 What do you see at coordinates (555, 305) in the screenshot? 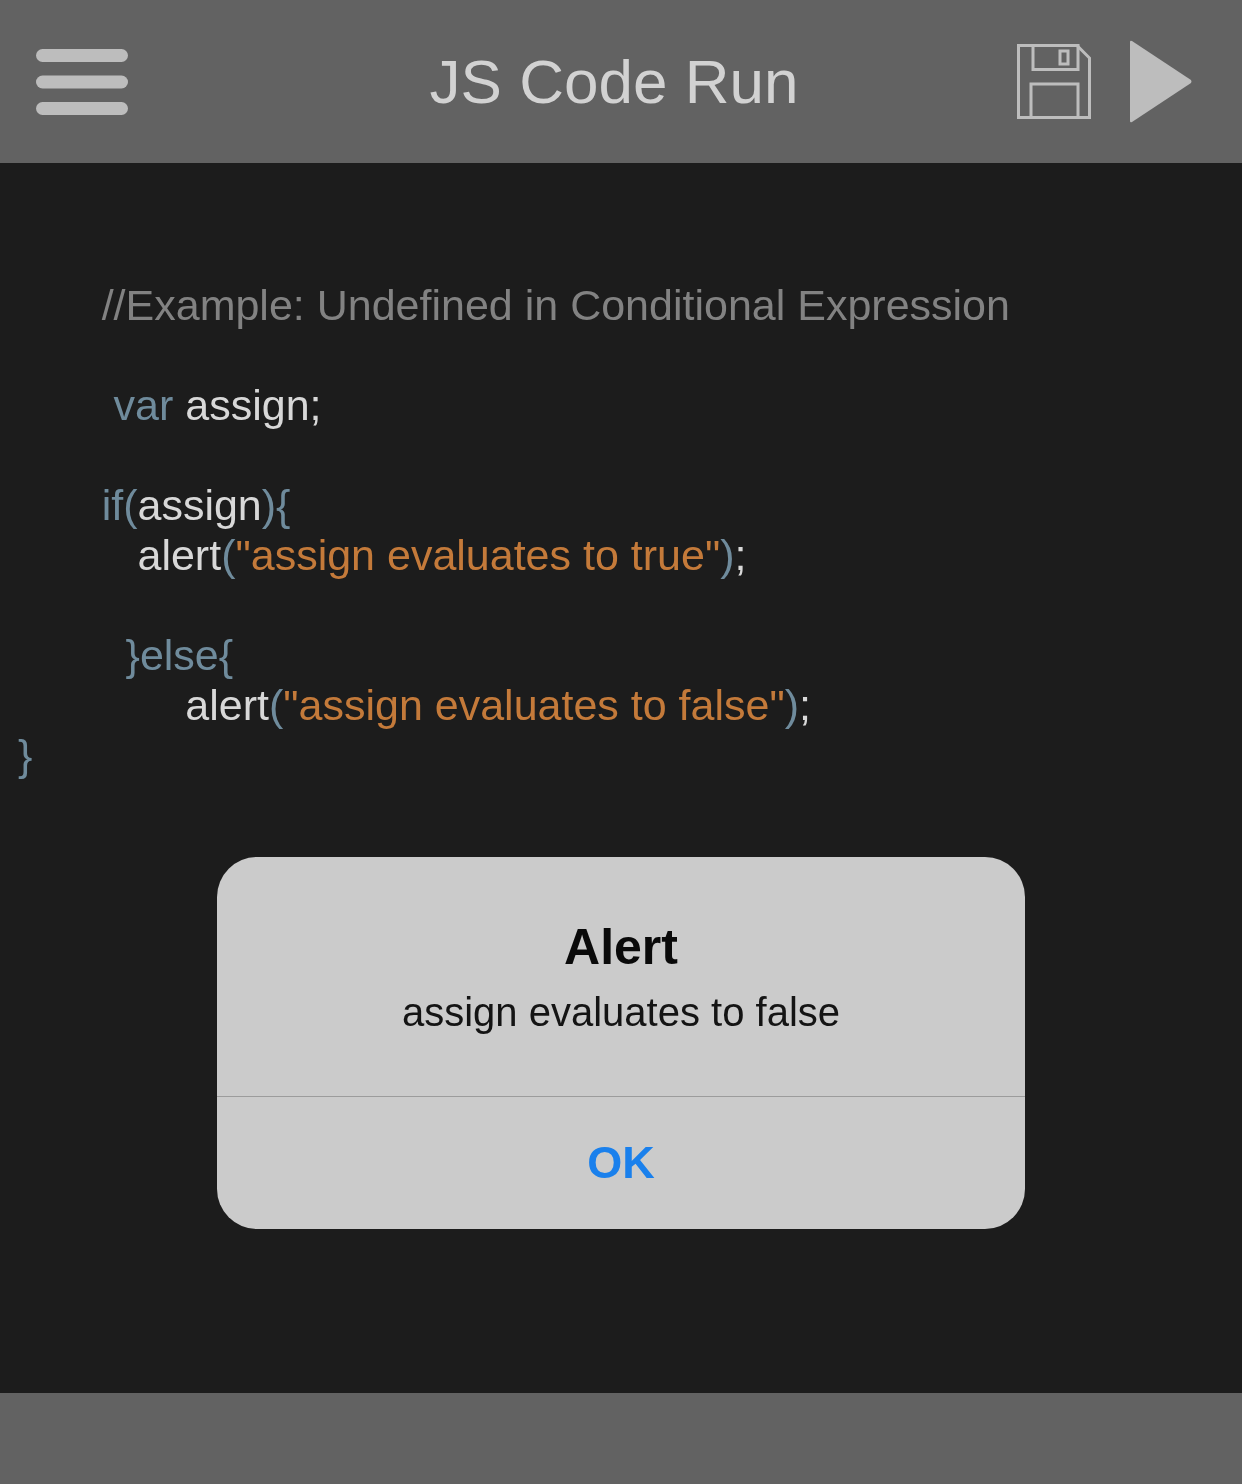
I see `code-line: //Example: Undefined in Conditional Expression` at bounding box center [555, 305].